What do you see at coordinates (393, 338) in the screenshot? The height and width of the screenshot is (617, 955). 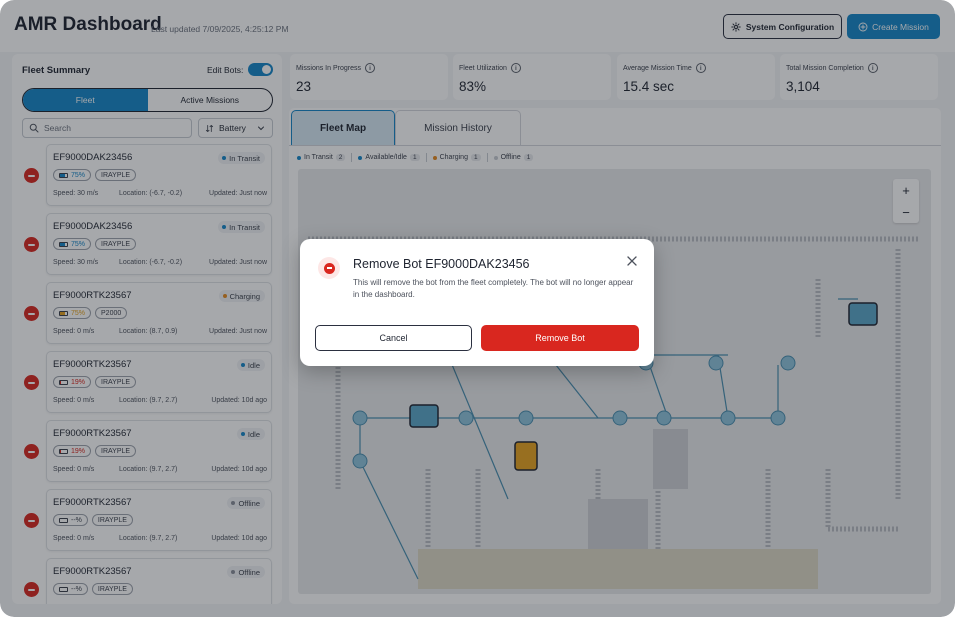 I see `cancel-button: Cancel` at bounding box center [393, 338].